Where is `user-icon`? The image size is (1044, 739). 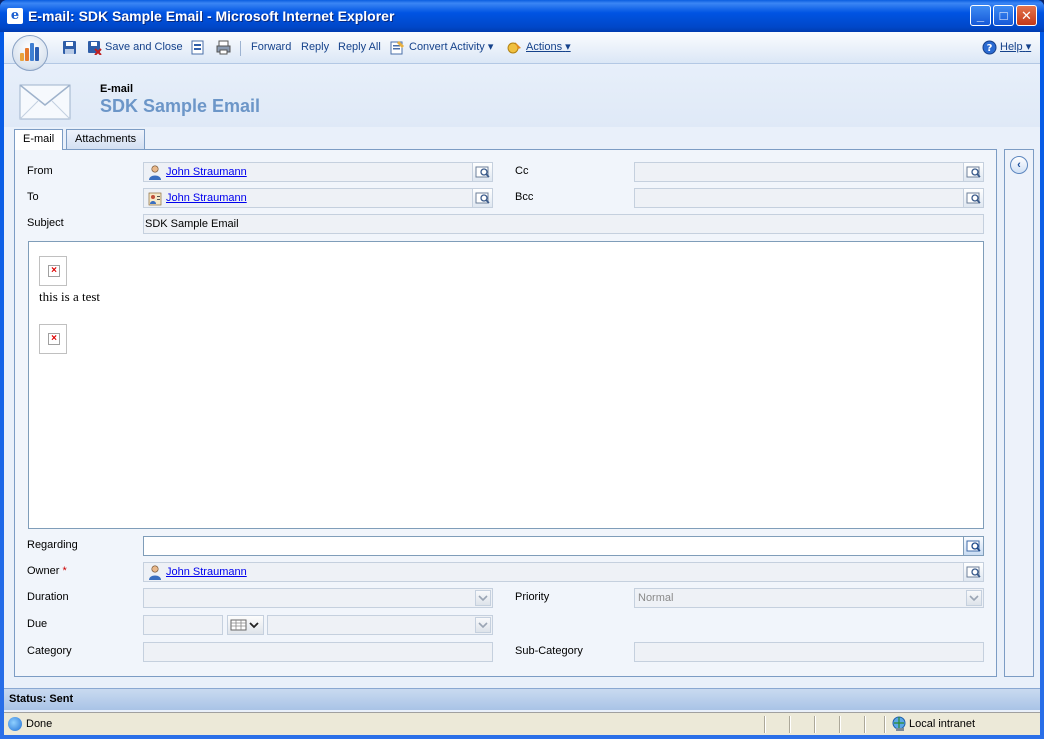 user-icon is located at coordinates (155, 572).